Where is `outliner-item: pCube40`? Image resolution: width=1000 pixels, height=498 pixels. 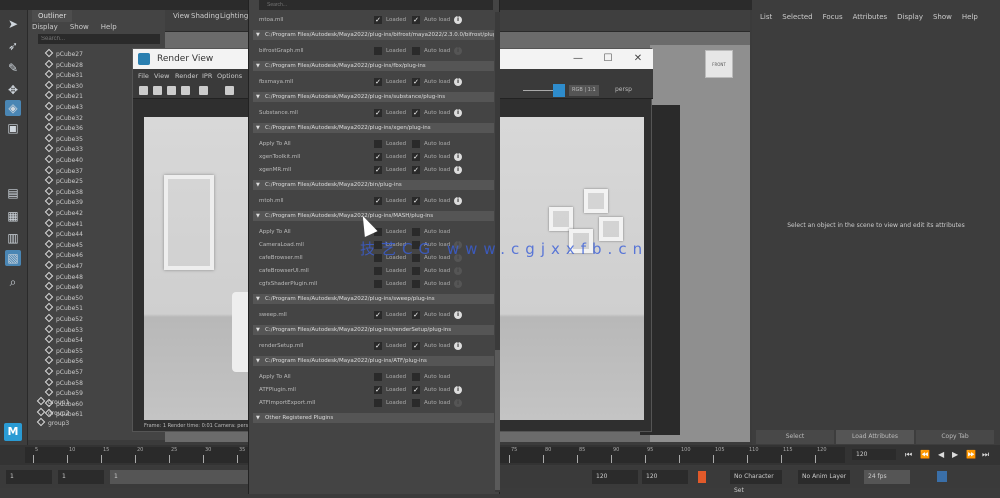
outliner-item: pCube40 is located at coordinates (63, 160).